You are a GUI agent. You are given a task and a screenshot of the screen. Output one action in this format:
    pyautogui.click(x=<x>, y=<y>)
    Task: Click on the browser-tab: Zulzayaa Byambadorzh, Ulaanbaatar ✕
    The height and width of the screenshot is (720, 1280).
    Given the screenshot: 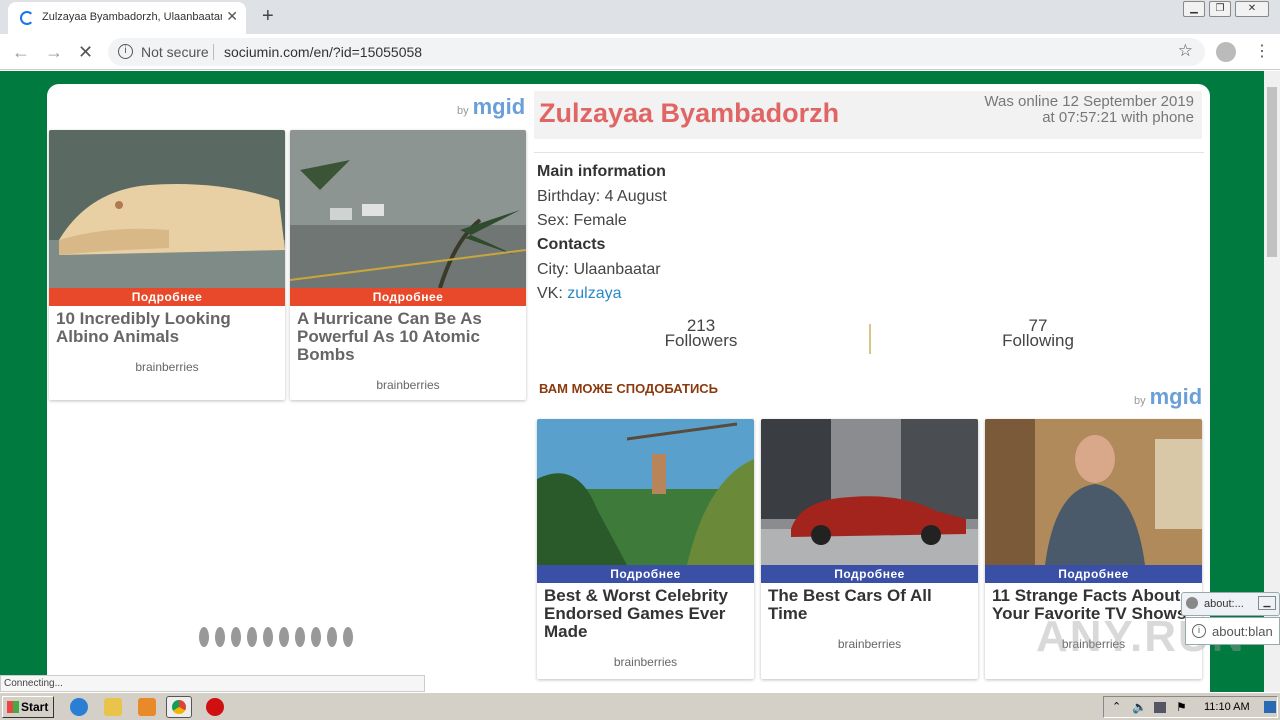 What is the action you would take?
    pyautogui.click(x=127, y=18)
    